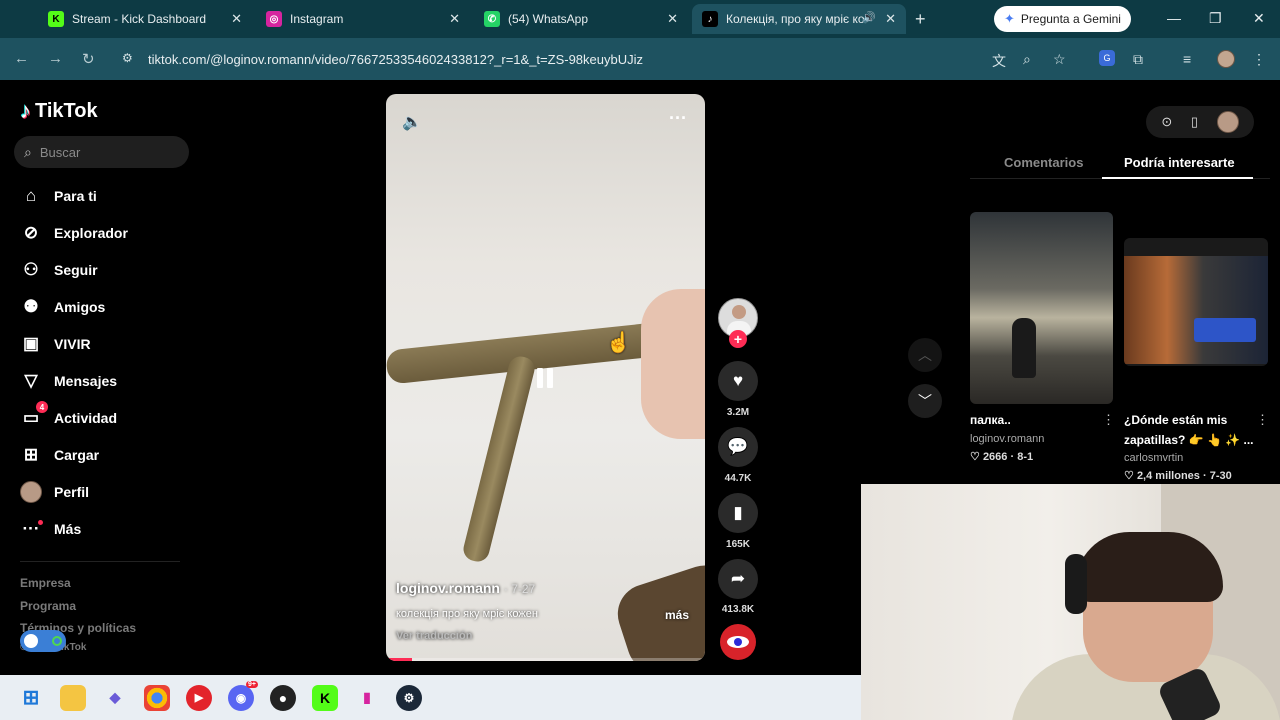 This screenshot has height=720, width=1280. I want to click on next-video-button: ﹀, so click(925, 401).